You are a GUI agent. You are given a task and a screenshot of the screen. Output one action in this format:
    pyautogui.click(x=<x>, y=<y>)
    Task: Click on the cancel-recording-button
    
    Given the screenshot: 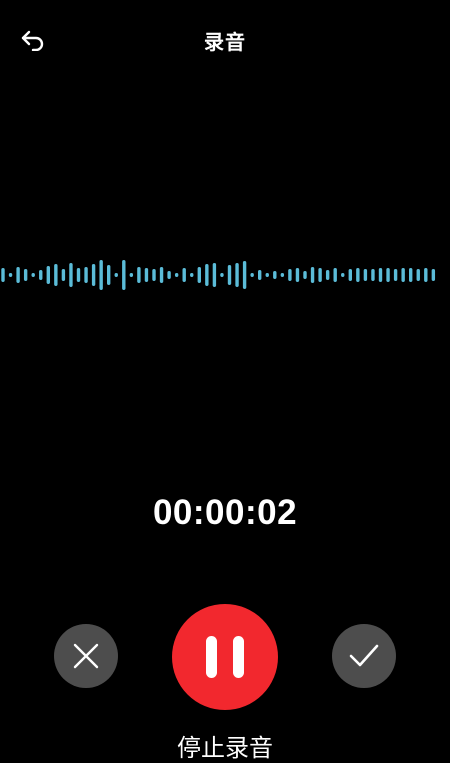 What is the action you would take?
    pyautogui.click(x=86, y=656)
    